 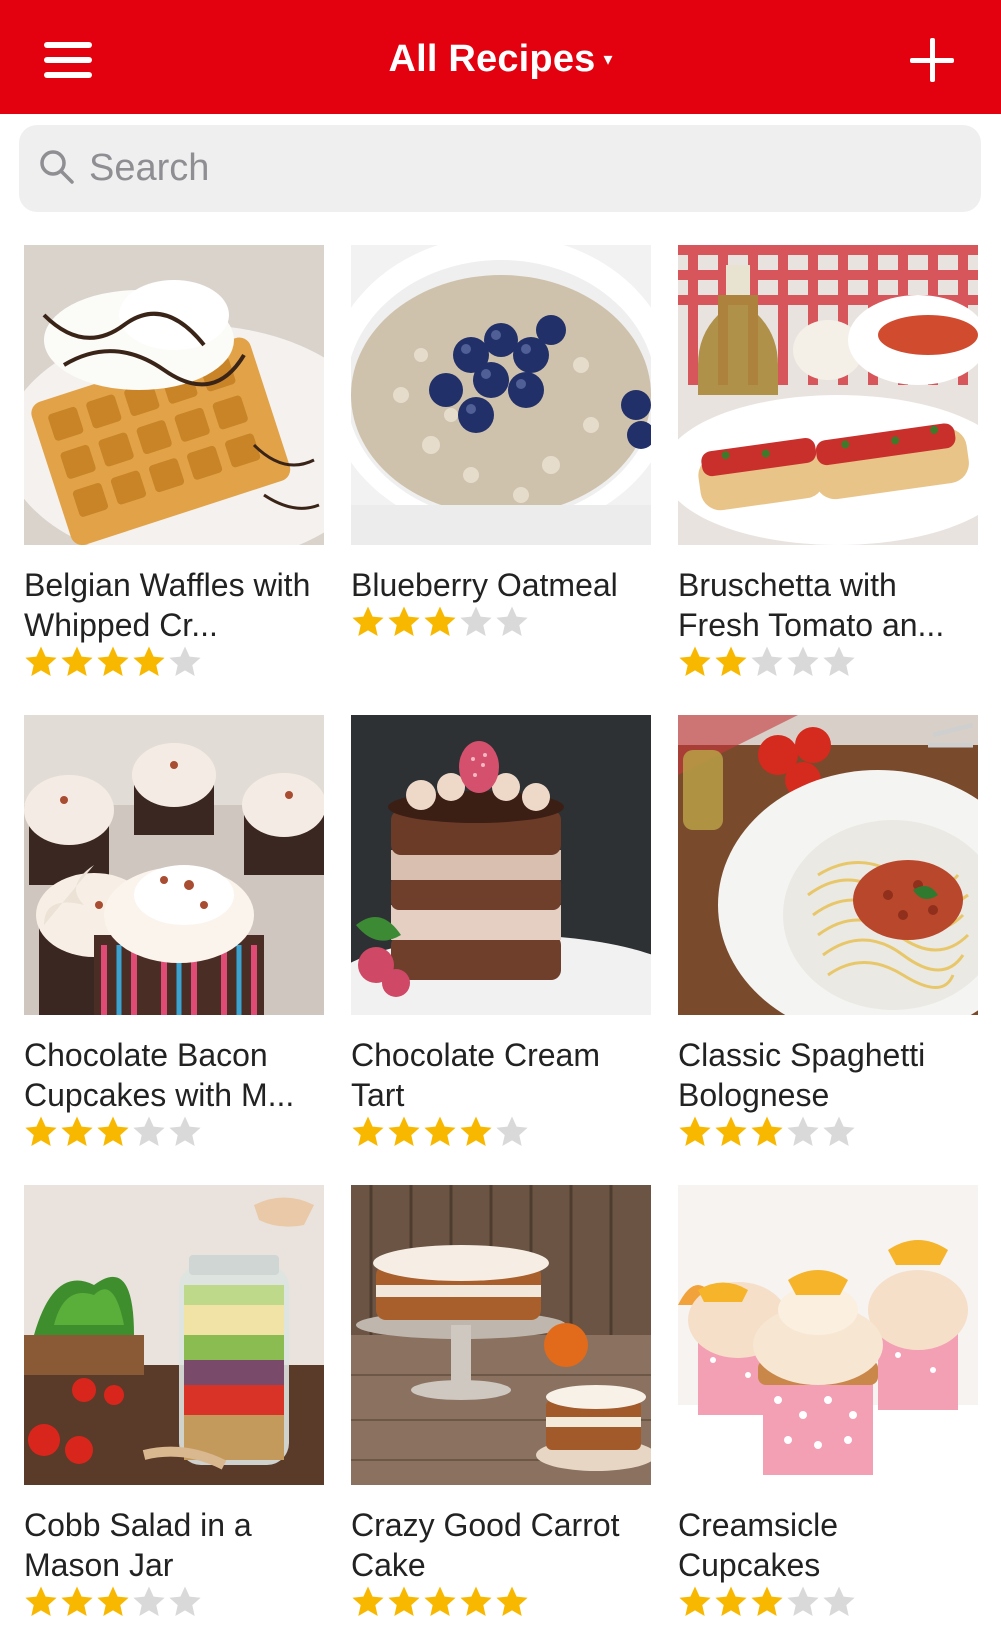 I want to click on top-navigation-bar: All Recipes ▾, so click(x=500, y=57).